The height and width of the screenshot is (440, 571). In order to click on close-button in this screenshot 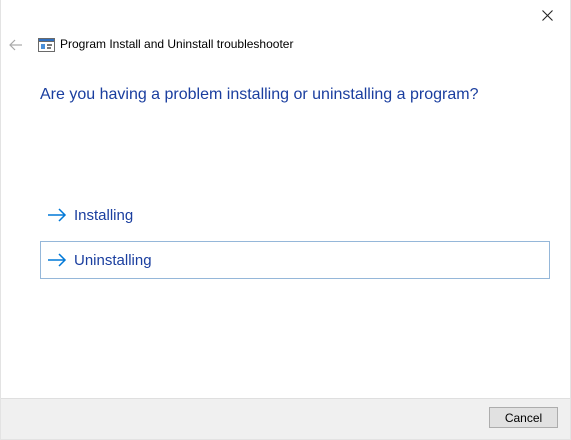, I will do `click(547, 15)`.